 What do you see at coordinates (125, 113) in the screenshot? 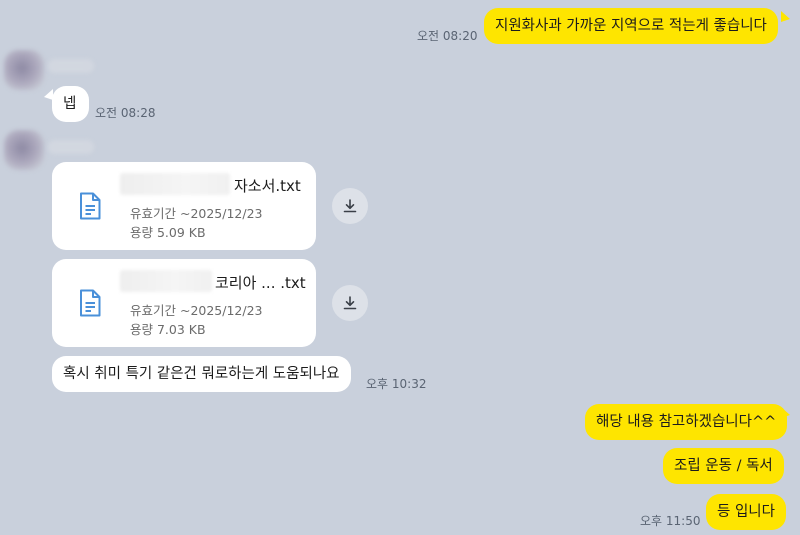
I see `message-time: 오전 08:28` at bounding box center [125, 113].